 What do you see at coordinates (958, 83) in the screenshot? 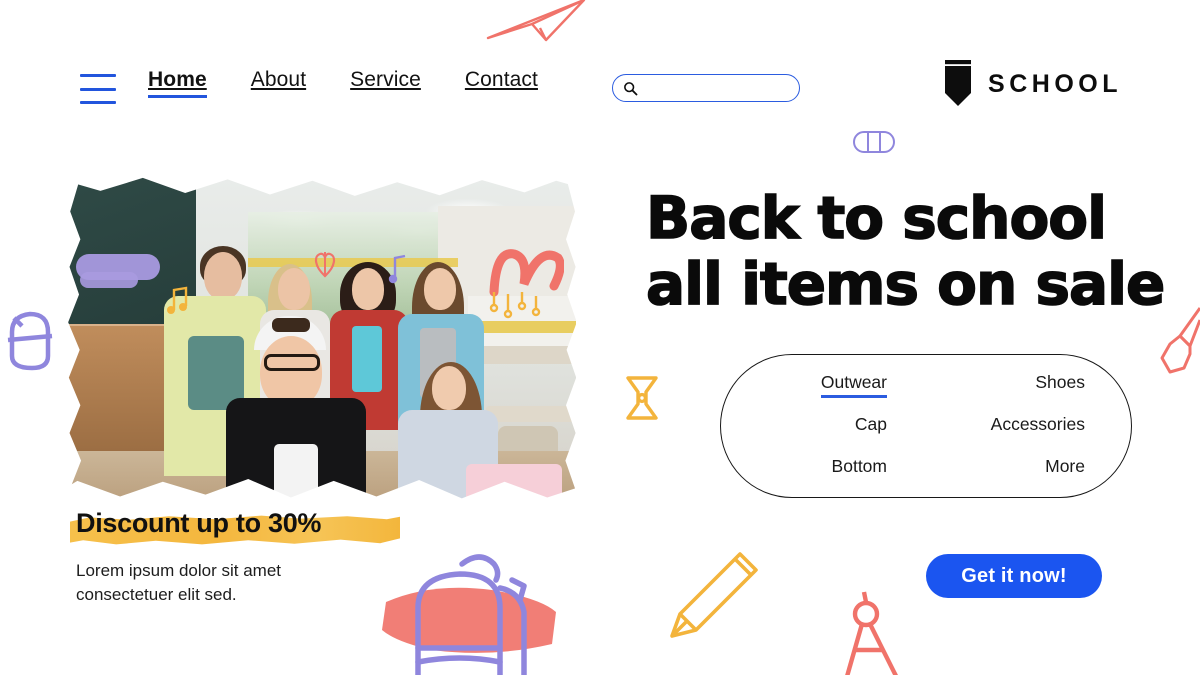
I see `pencil-shield-logo-icon` at bounding box center [958, 83].